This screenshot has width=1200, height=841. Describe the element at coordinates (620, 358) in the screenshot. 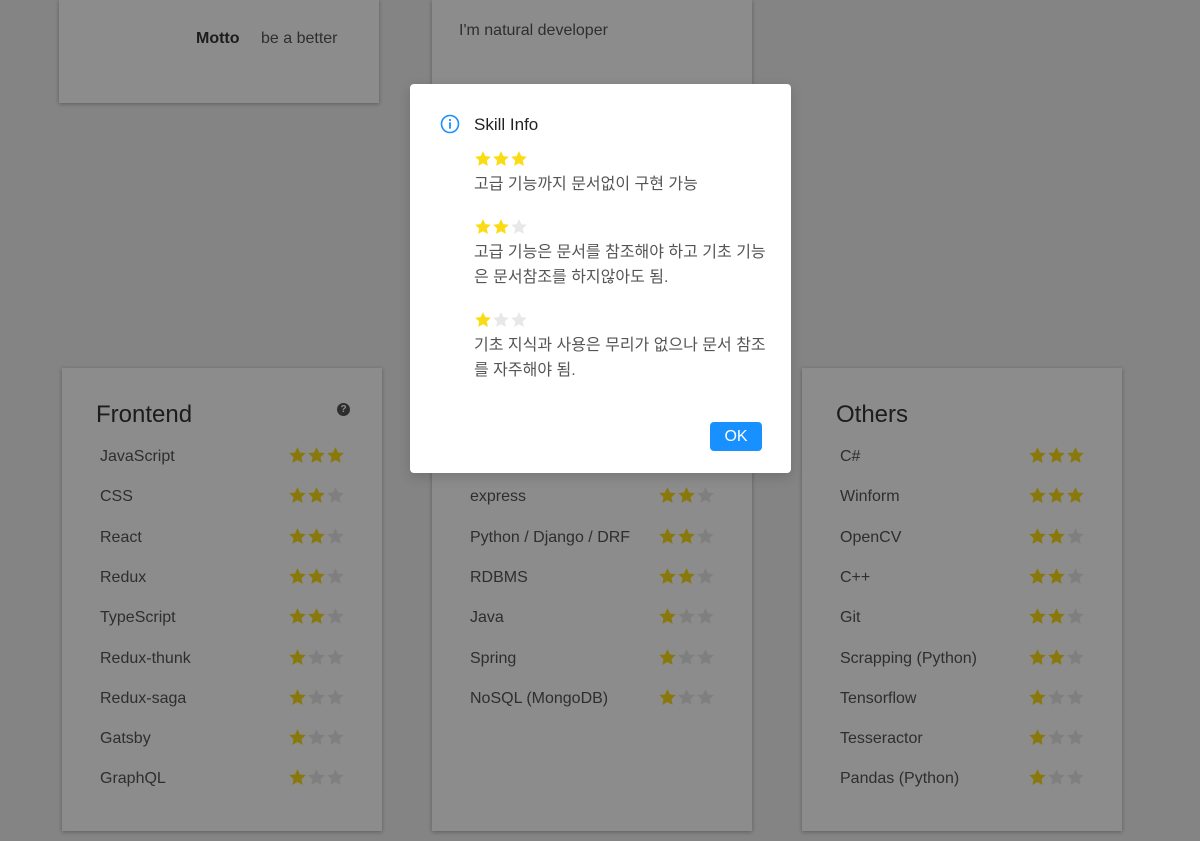

I see `level-description: 기초 지식과 사용은 무리가 없으나 문서 참조를 자주해야 됨.` at that location.